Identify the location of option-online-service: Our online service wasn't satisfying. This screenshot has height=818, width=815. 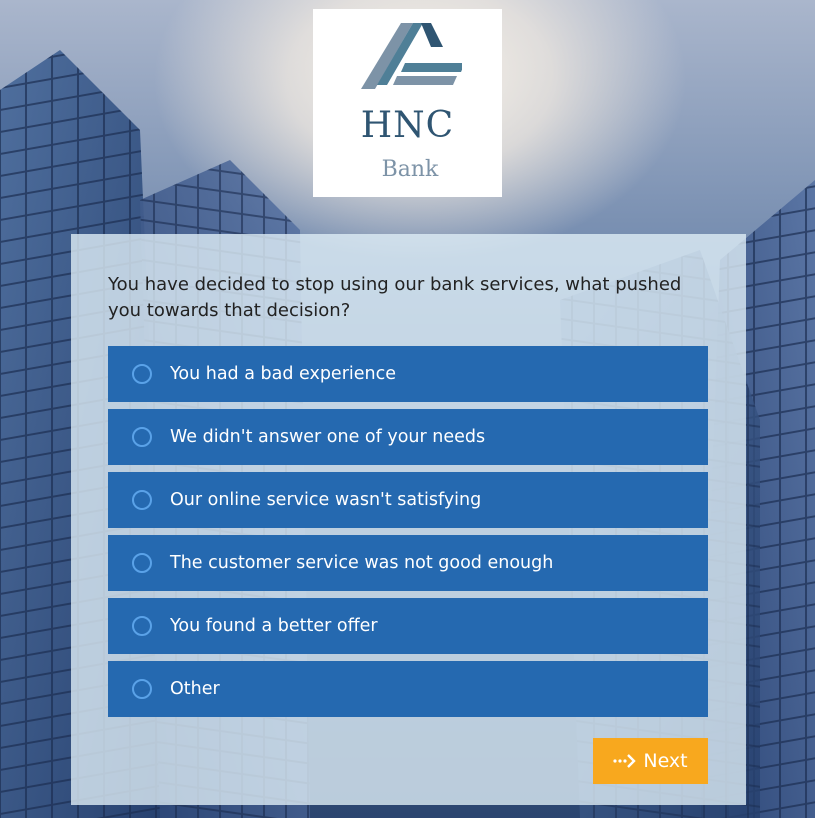
(408, 500).